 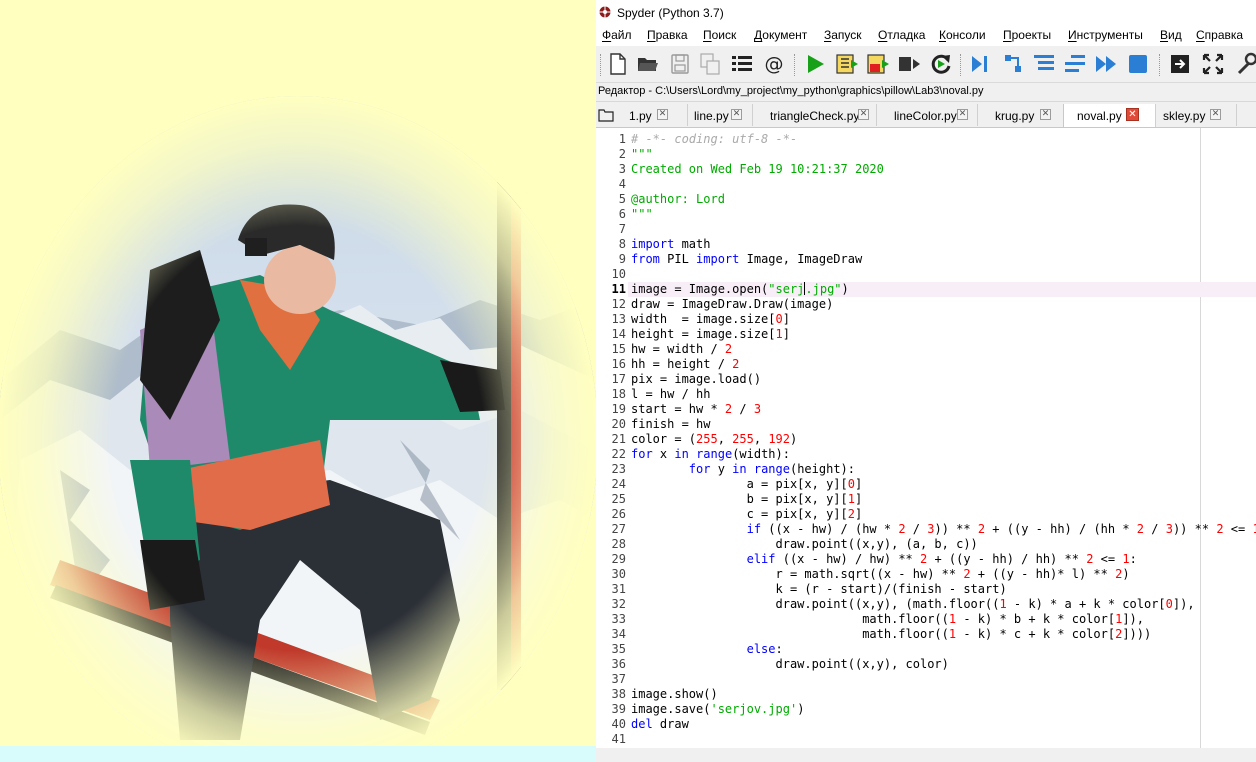 I want to click on stop-icon, so click(x=1138, y=64).